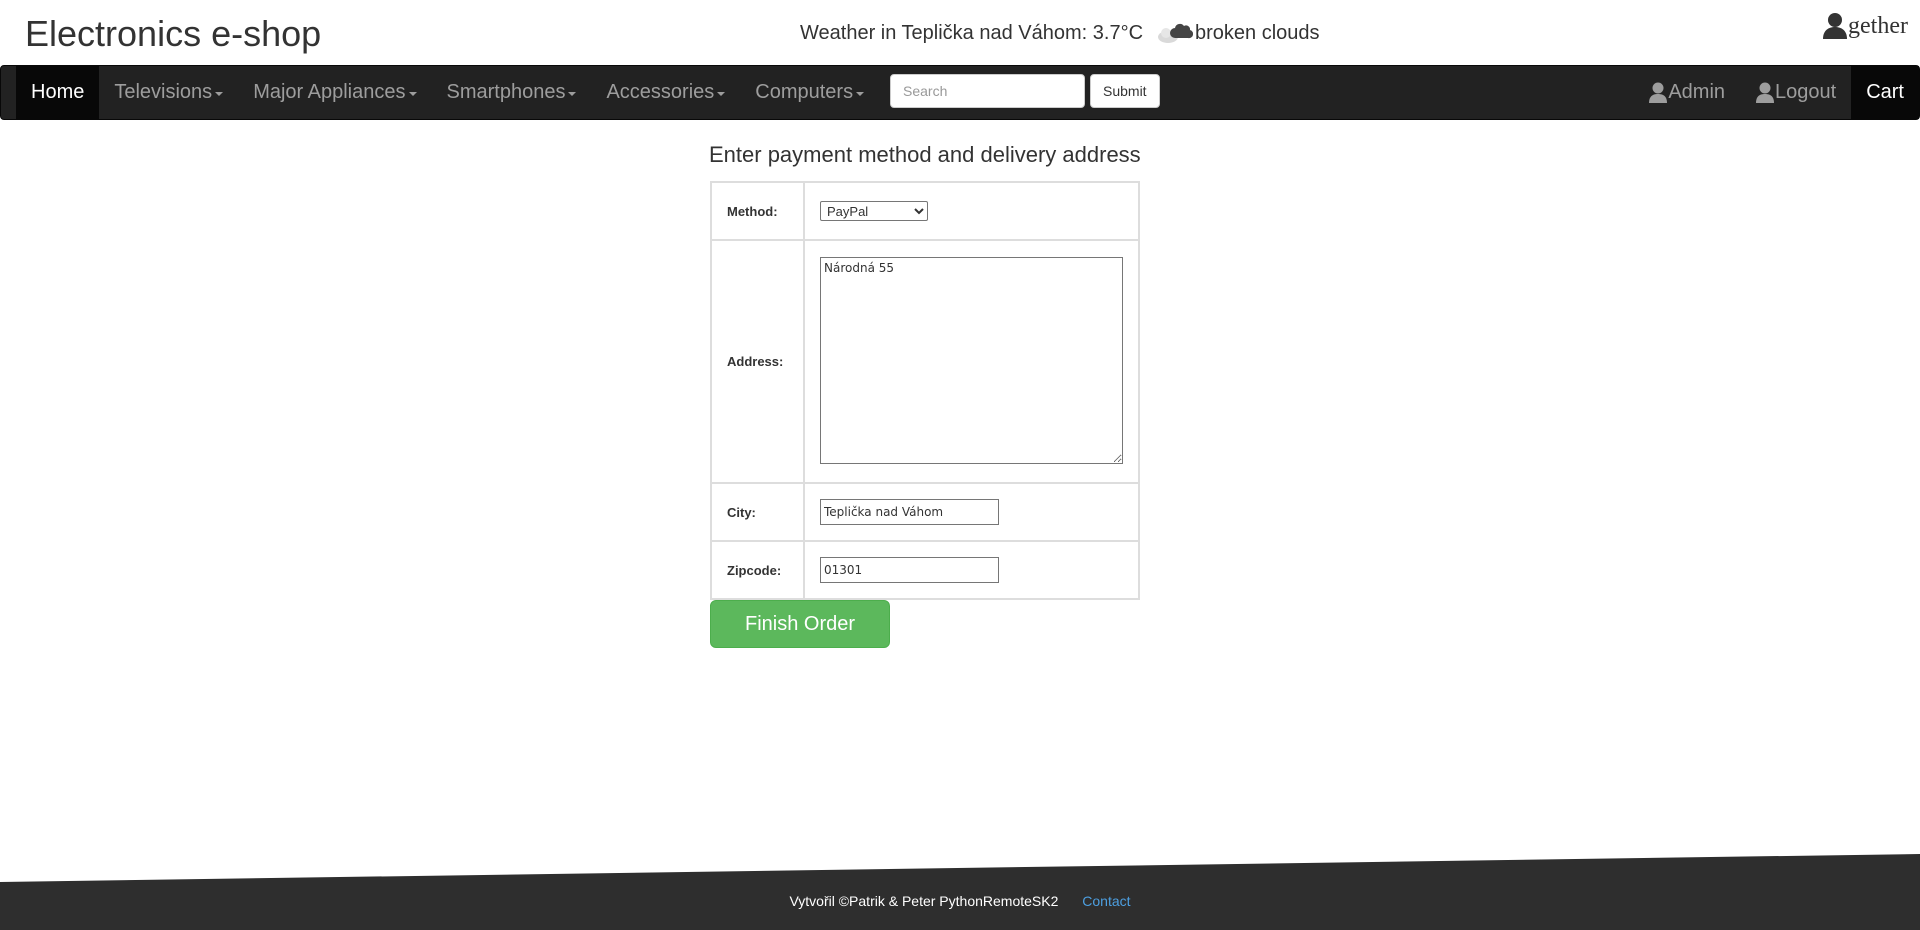 The image size is (1920, 930). I want to click on address-label: Address:, so click(757, 361).